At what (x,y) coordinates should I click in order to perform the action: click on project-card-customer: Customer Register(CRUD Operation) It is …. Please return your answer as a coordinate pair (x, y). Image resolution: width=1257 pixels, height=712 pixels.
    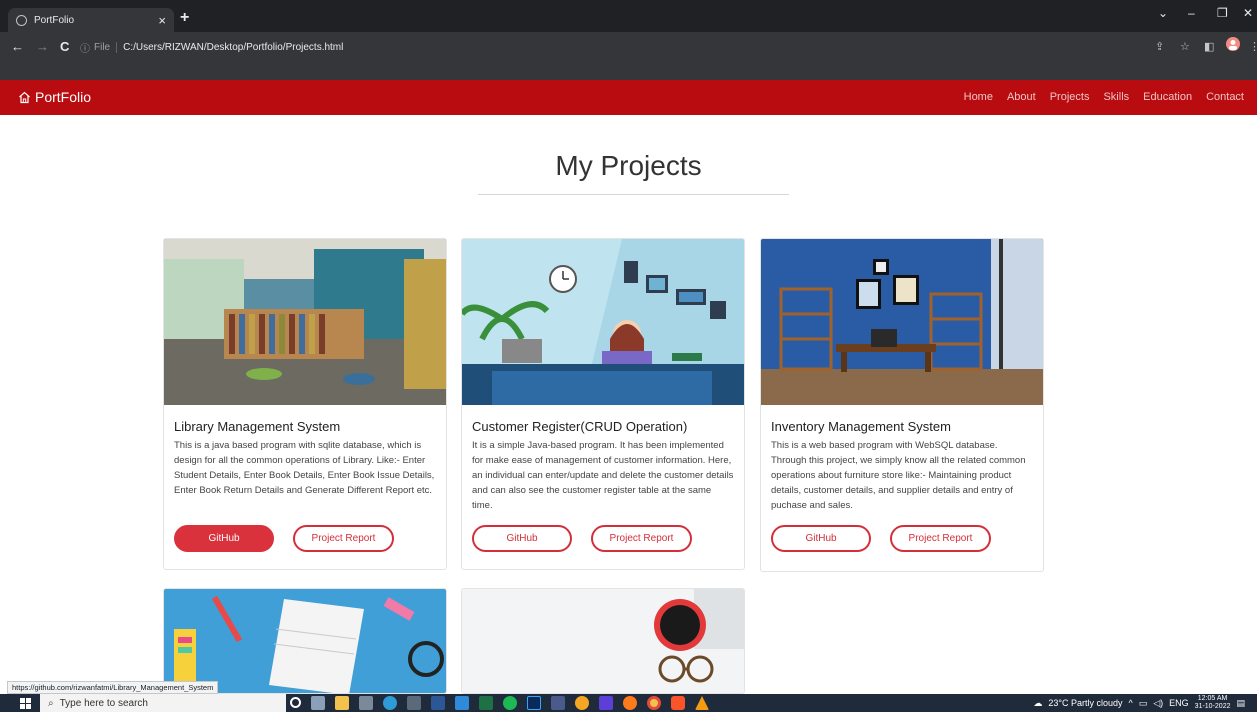
    Looking at the image, I should click on (603, 404).